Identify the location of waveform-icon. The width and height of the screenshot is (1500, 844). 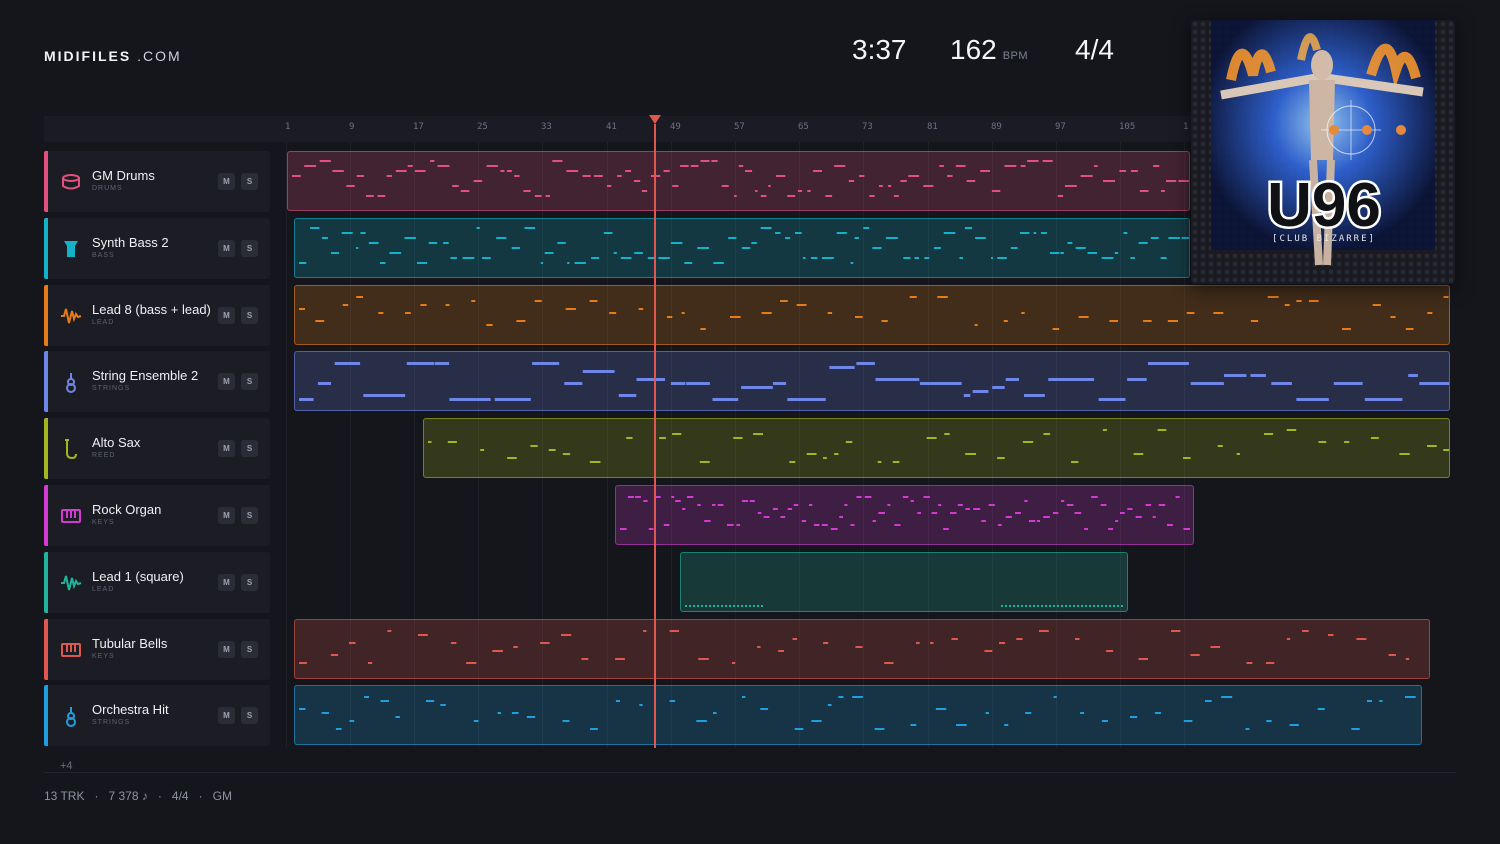
(71, 316).